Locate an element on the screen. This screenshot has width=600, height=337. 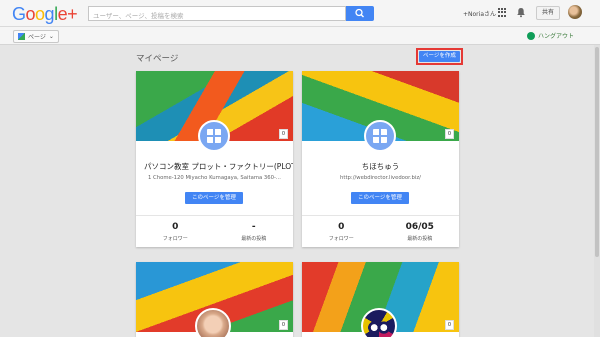
hangout-label: ハングアウト is located at coordinates (556, 36).